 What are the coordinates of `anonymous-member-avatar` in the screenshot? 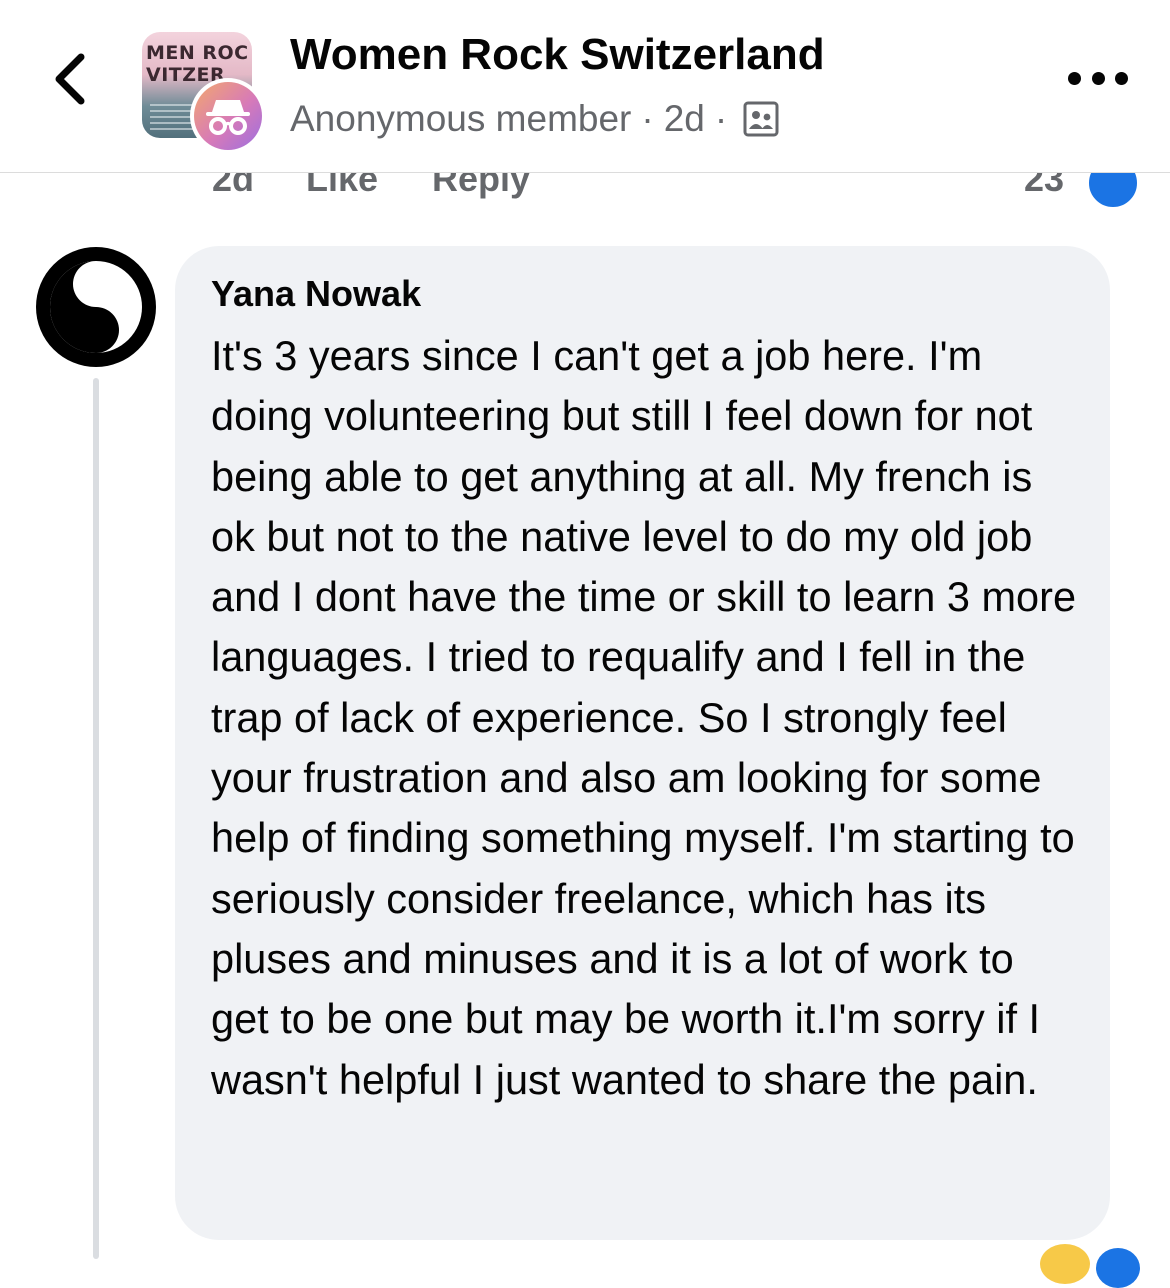 It's located at (228, 116).